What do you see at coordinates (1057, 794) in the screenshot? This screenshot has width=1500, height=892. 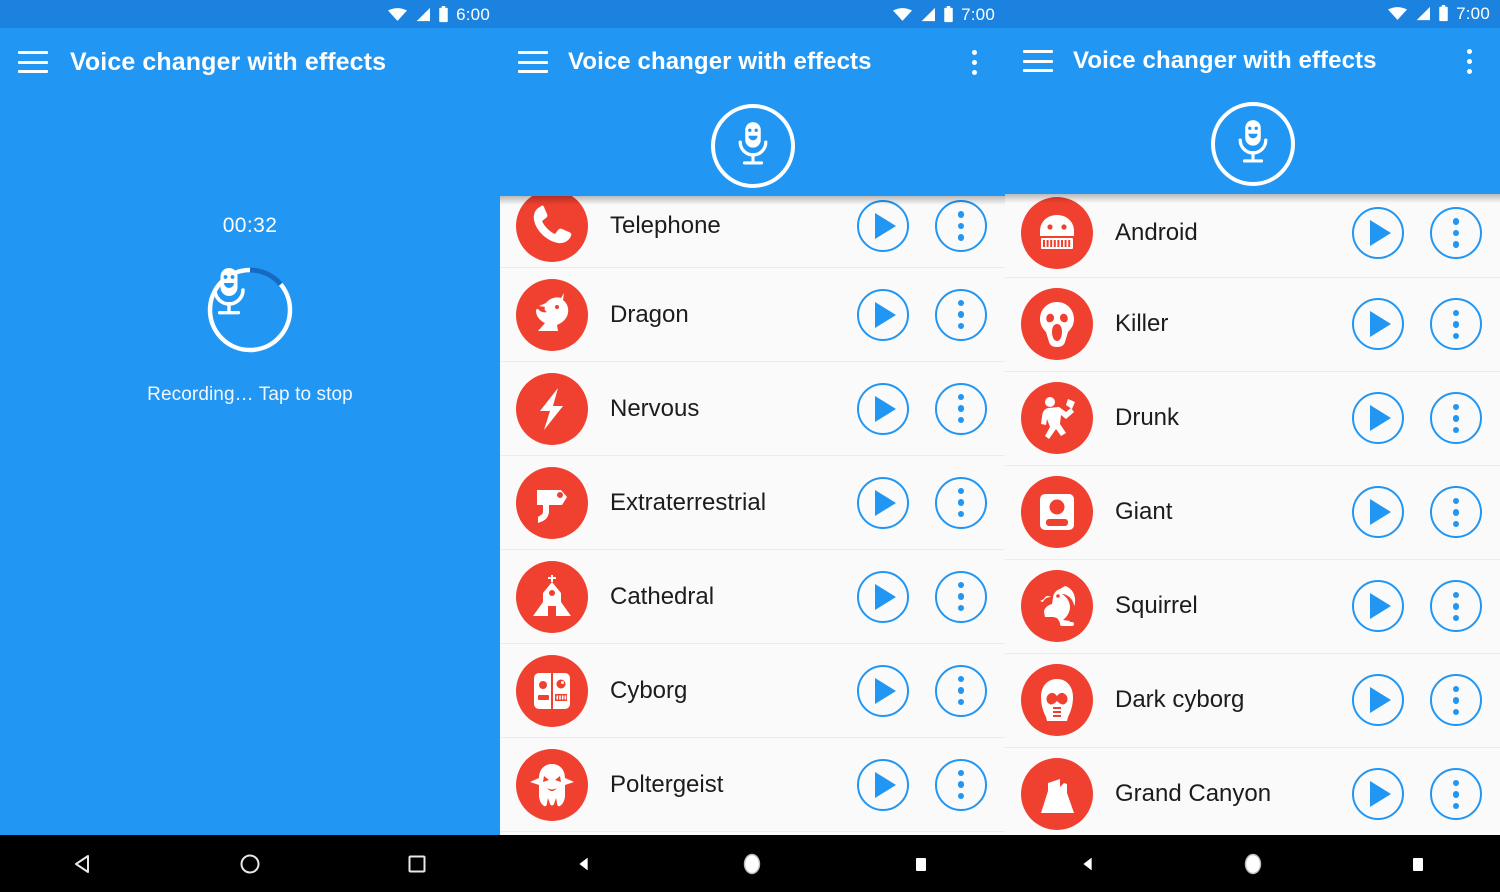 I see `canyon-mesa-icon` at bounding box center [1057, 794].